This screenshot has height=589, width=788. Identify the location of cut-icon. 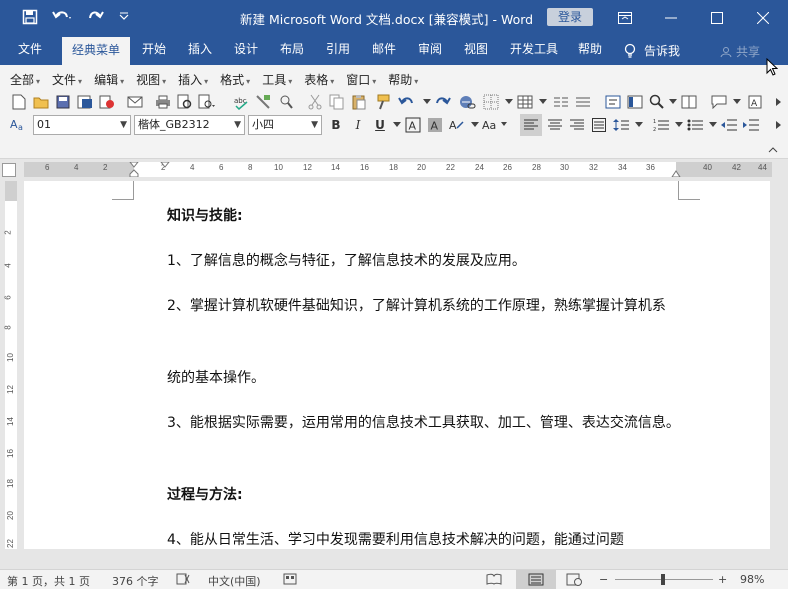
(315, 102).